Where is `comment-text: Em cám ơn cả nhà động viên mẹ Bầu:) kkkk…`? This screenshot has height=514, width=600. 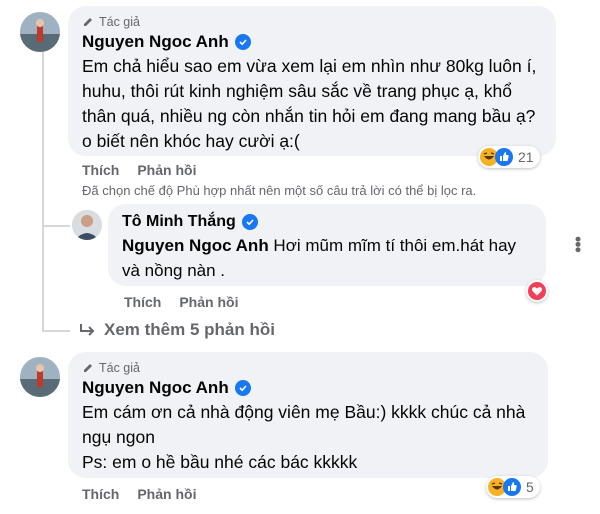
comment-text: Em cám ơn cả nhà động viên mẹ Bầu:) kkkk… is located at coordinates (304, 437).